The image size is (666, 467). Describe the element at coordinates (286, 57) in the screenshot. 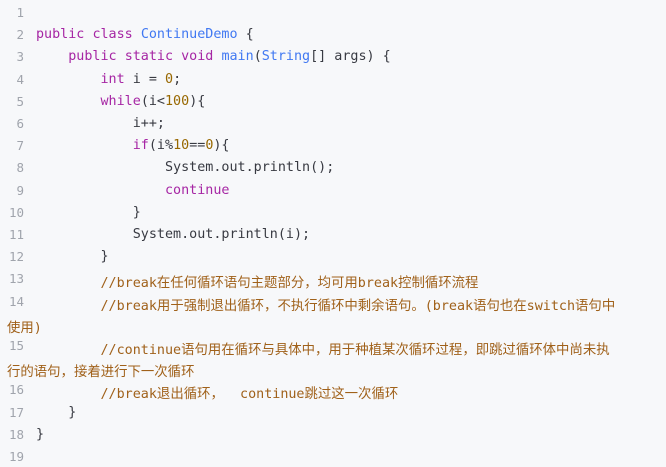

I see `code-token: String` at that location.